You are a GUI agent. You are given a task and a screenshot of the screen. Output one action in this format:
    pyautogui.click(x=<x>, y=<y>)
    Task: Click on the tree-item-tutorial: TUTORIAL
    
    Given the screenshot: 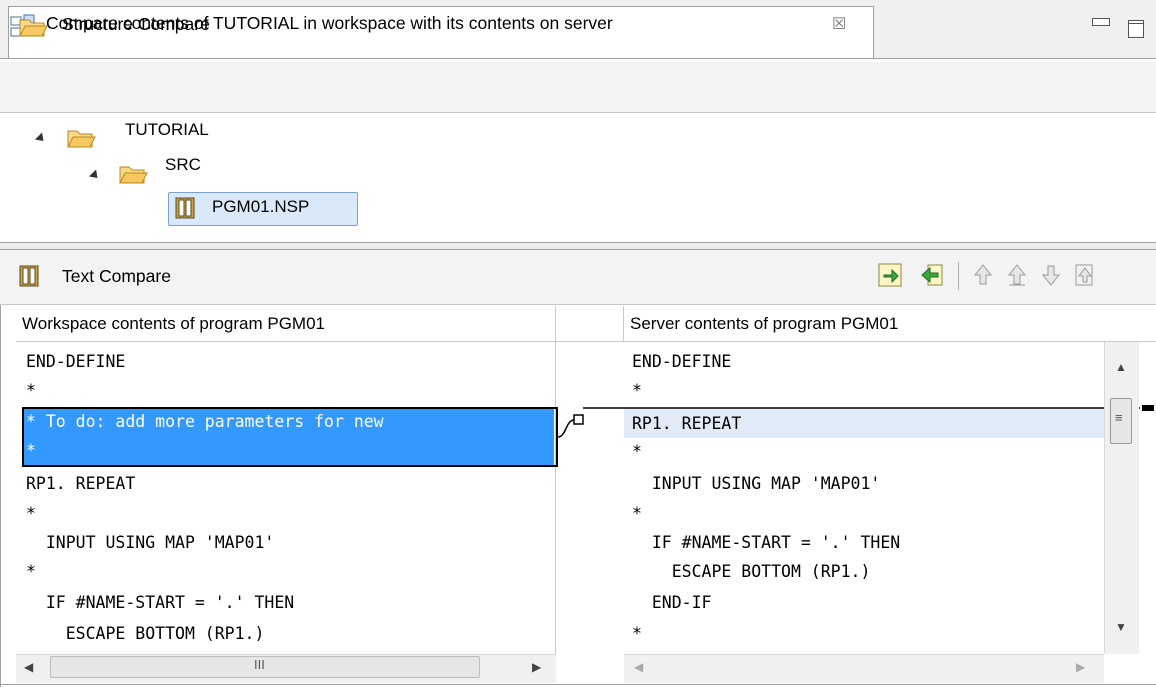 What is the action you would take?
    pyautogui.click(x=167, y=130)
    